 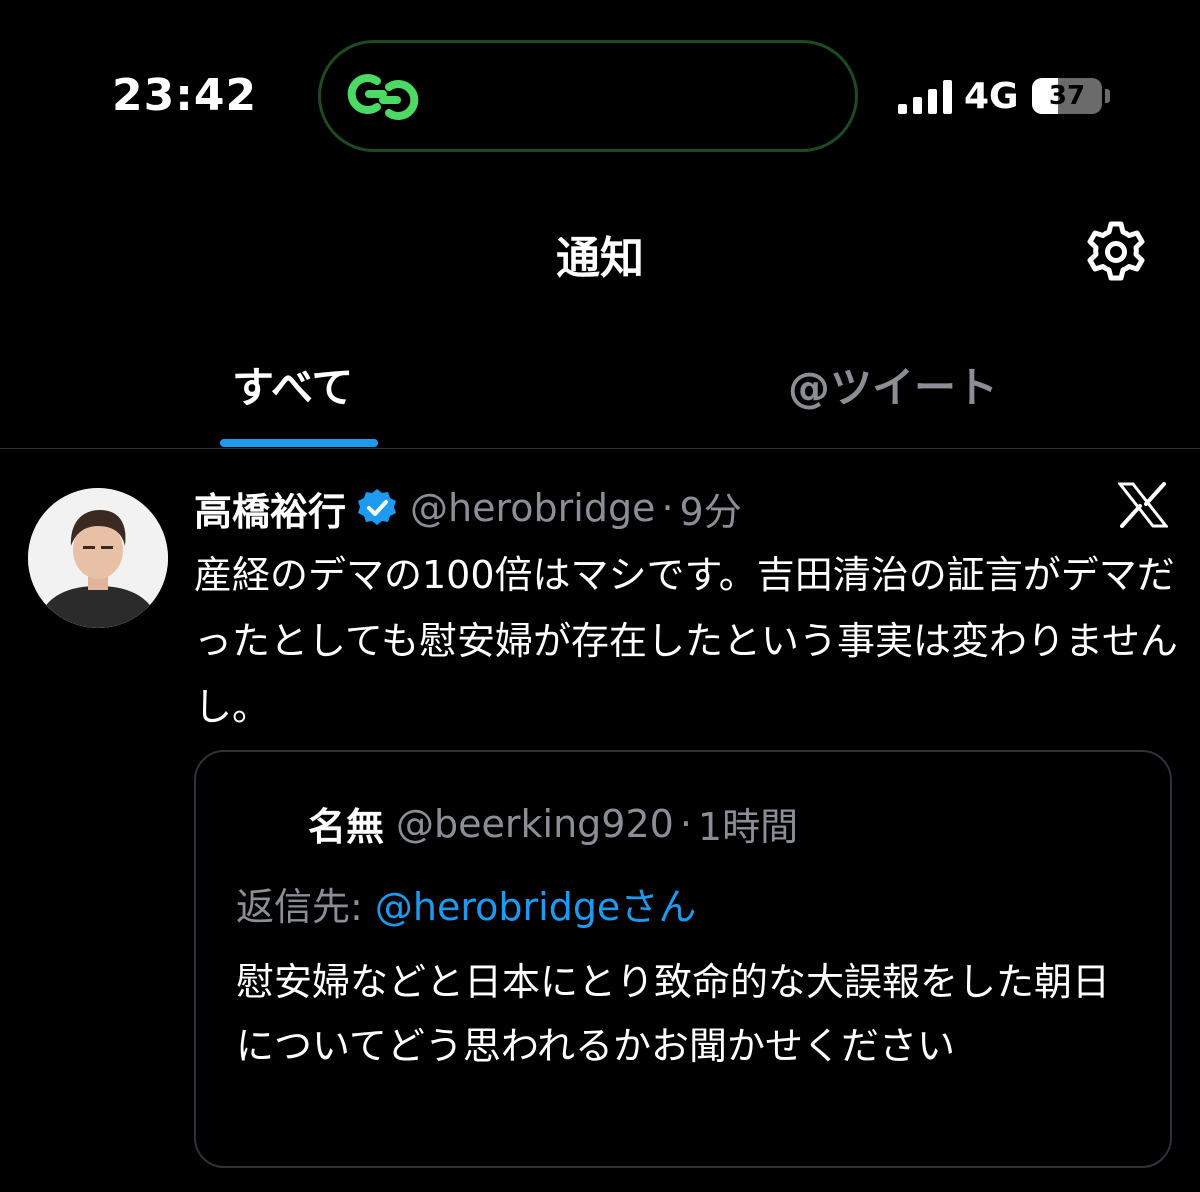 What do you see at coordinates (292, 384) in the screenshot?
I see `tab-all: すべて` at bounding box center [292, 384].